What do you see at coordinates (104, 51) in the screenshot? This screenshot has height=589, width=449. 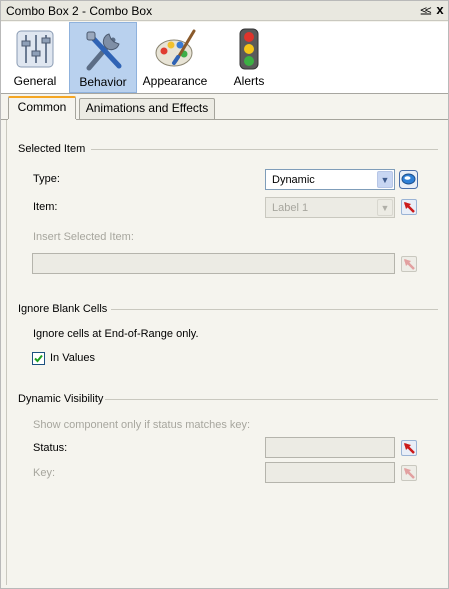 I see `tools-icon` at bounding box center [104, 51].